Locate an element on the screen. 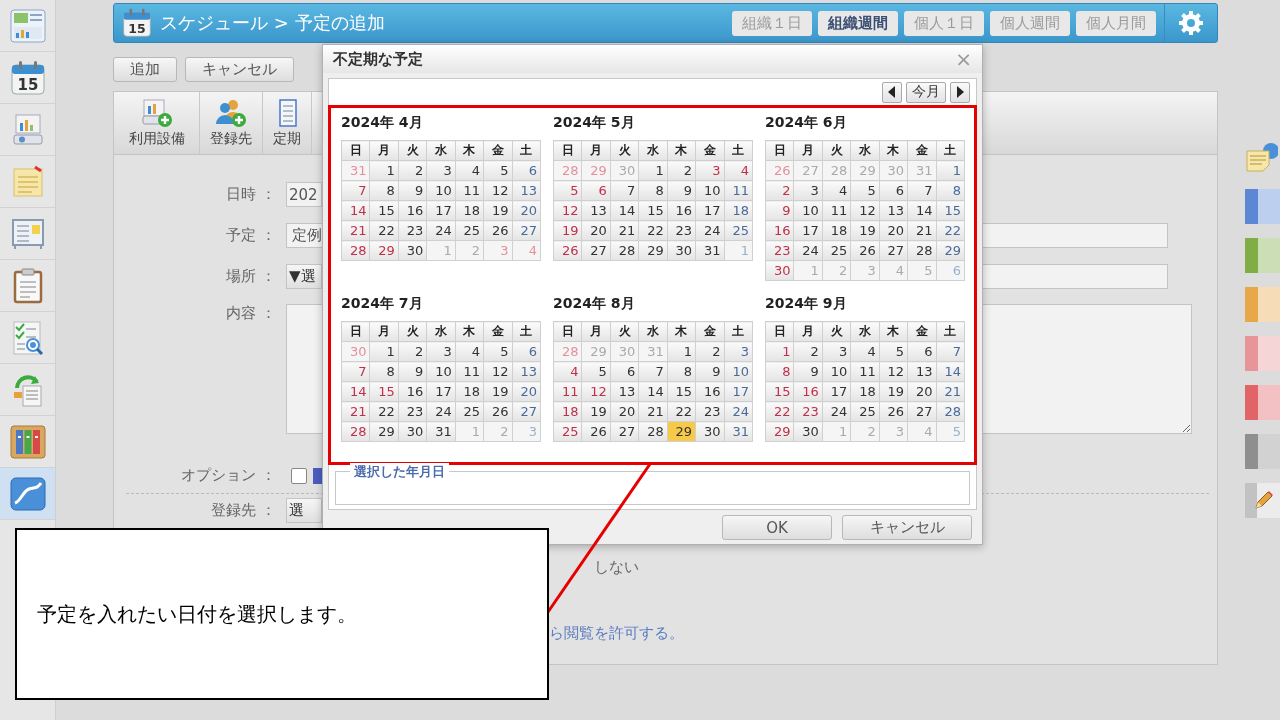  month-title: 2024年 9月 is located at coordinates (806, 304).